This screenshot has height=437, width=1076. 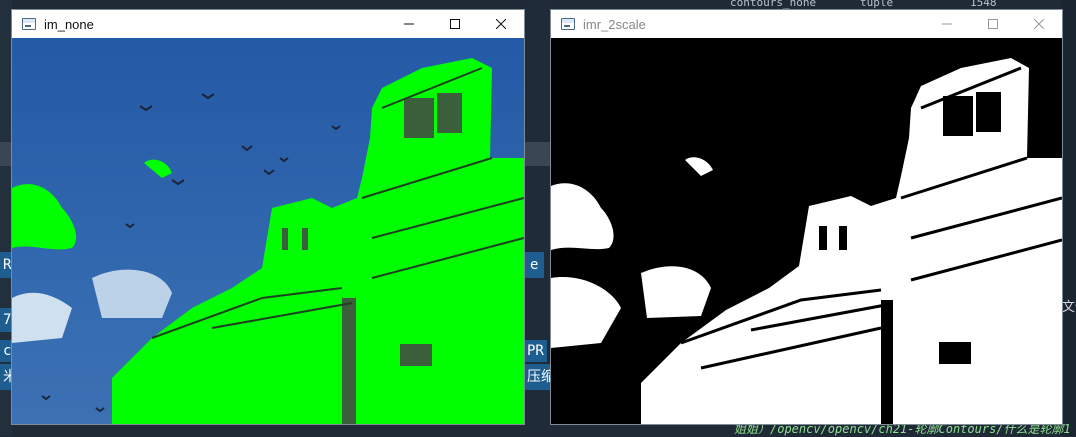 What do you see at coordinates (535, 351) in the screenshot?
I see `ide-fragment: PR` at bounding box center [535, 351].